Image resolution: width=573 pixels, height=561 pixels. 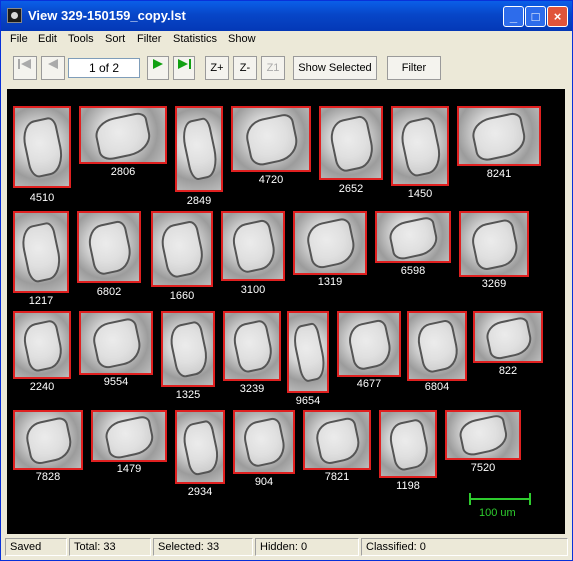 I want to click on particle-label: 2806, so click(x=123, y=172).